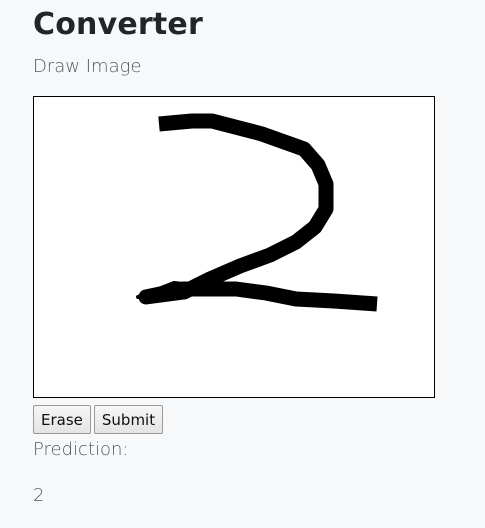 Image resolution: width=485 pixels, height=528 pixels. Describe the element at coordinates (118, 24) in the screenshot. I see `page-title: Converter` at that location.